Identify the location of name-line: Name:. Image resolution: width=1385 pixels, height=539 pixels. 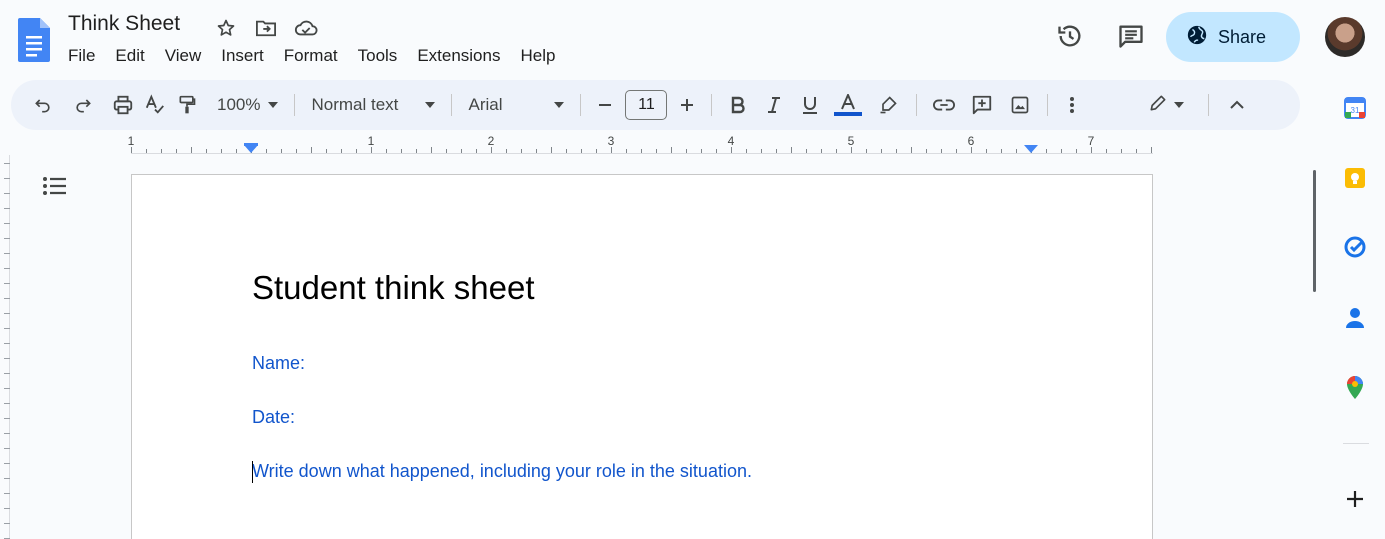
(278, 363).